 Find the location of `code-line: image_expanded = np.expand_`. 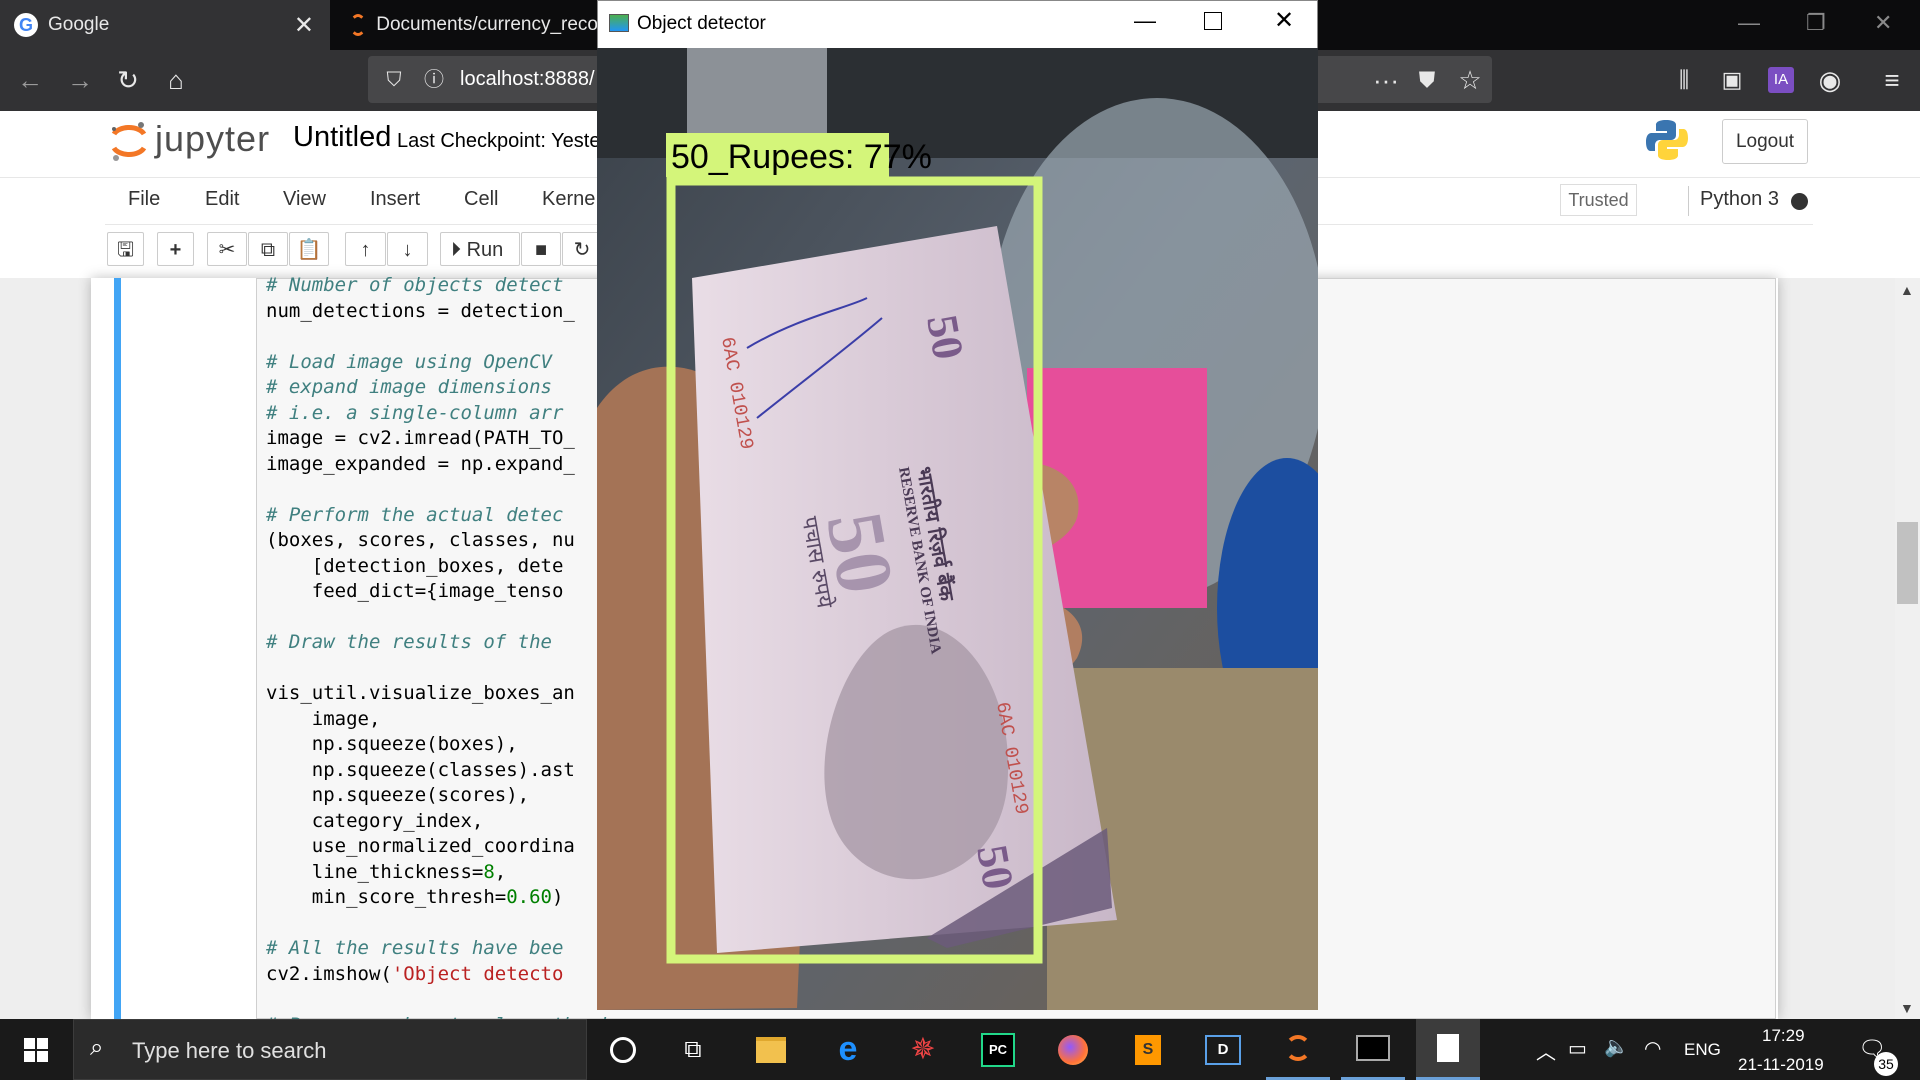

code-line: image_expanded = np.expand_ is located at coordinates (420, 464).